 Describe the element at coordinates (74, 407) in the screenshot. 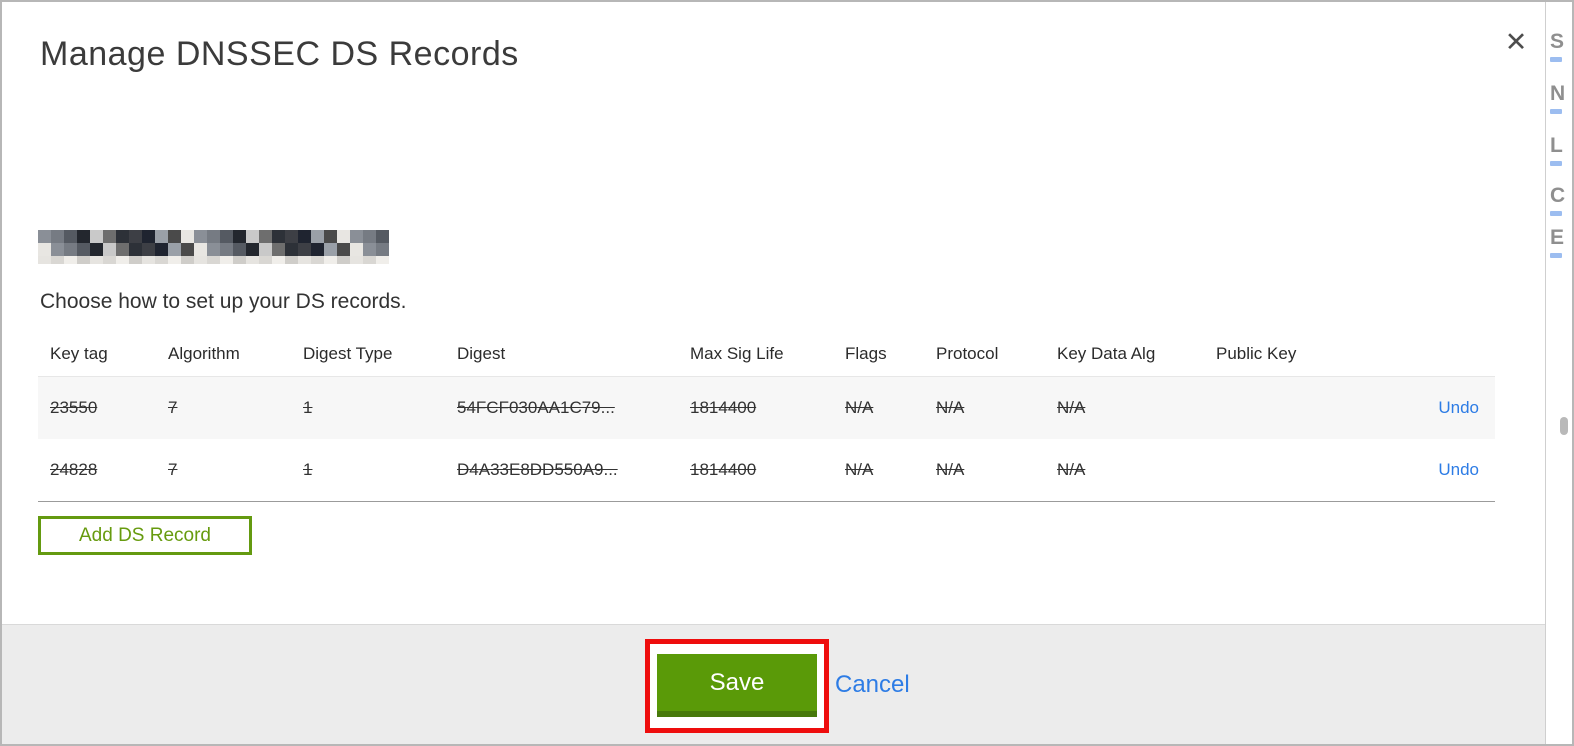

I see `cell-key-tag: 23550` at that location.